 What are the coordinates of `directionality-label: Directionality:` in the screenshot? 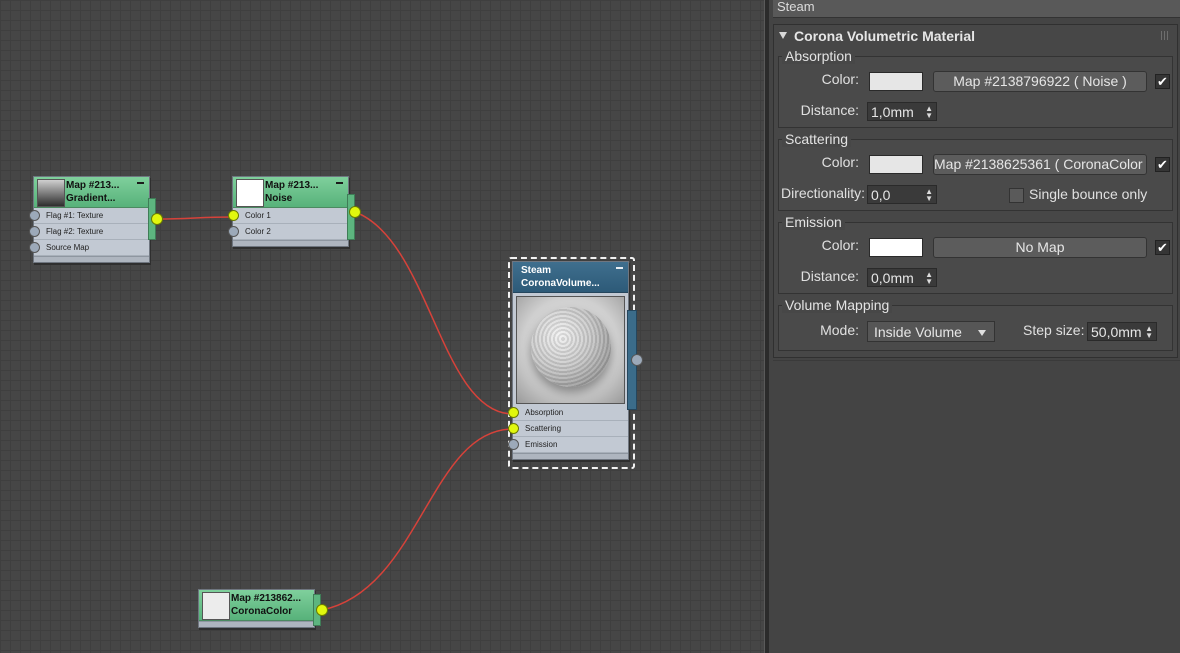 It's located at (823, 193).